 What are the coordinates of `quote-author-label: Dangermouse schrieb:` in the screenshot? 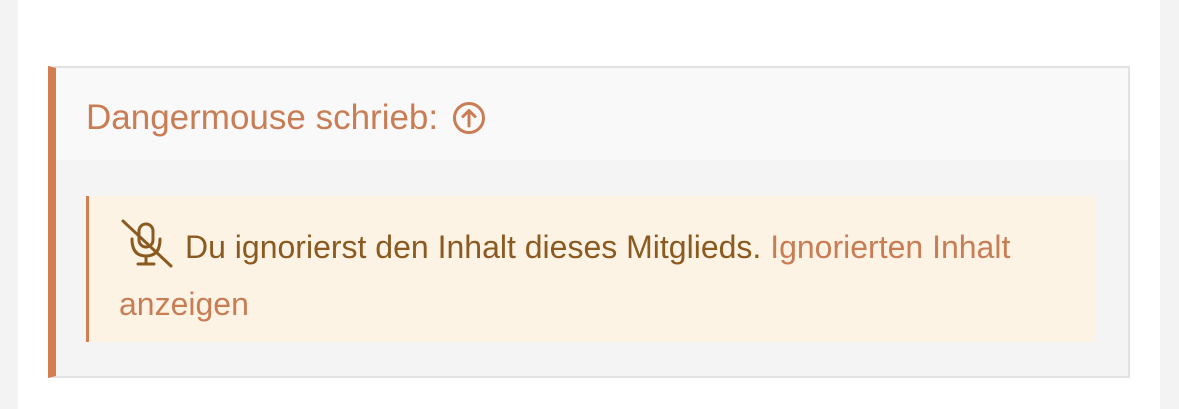 It's located at (262, 117).